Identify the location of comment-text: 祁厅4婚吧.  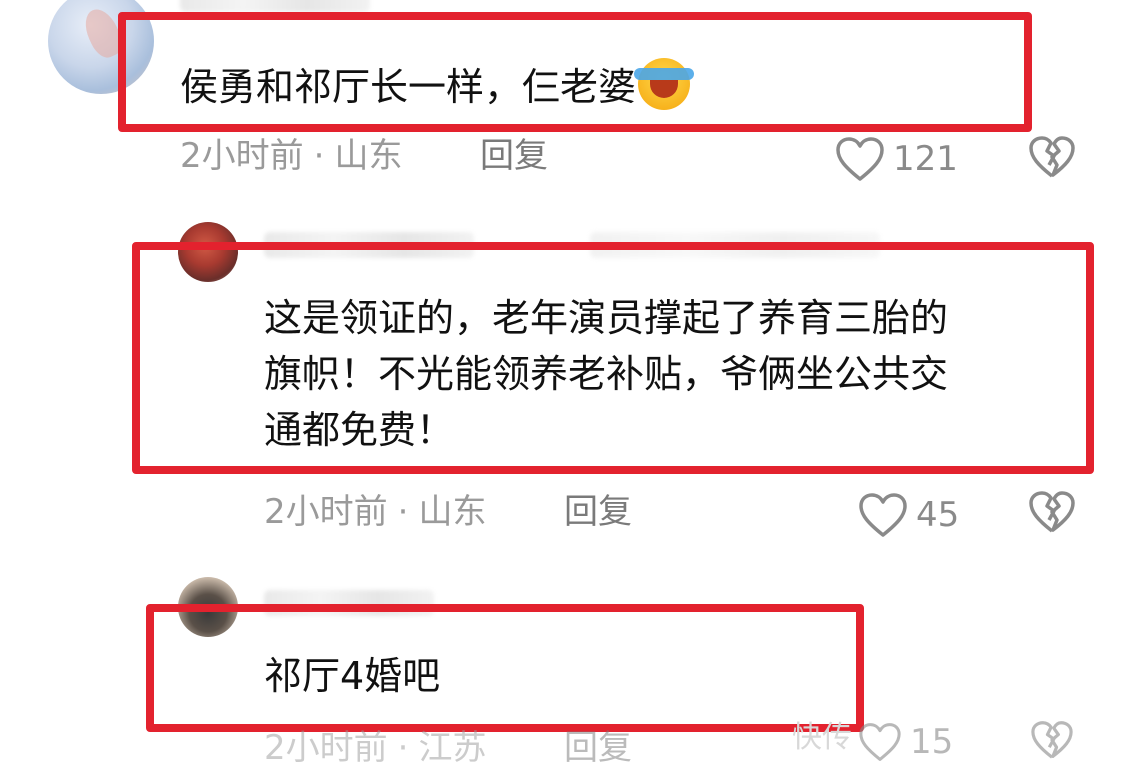
(352, 676).